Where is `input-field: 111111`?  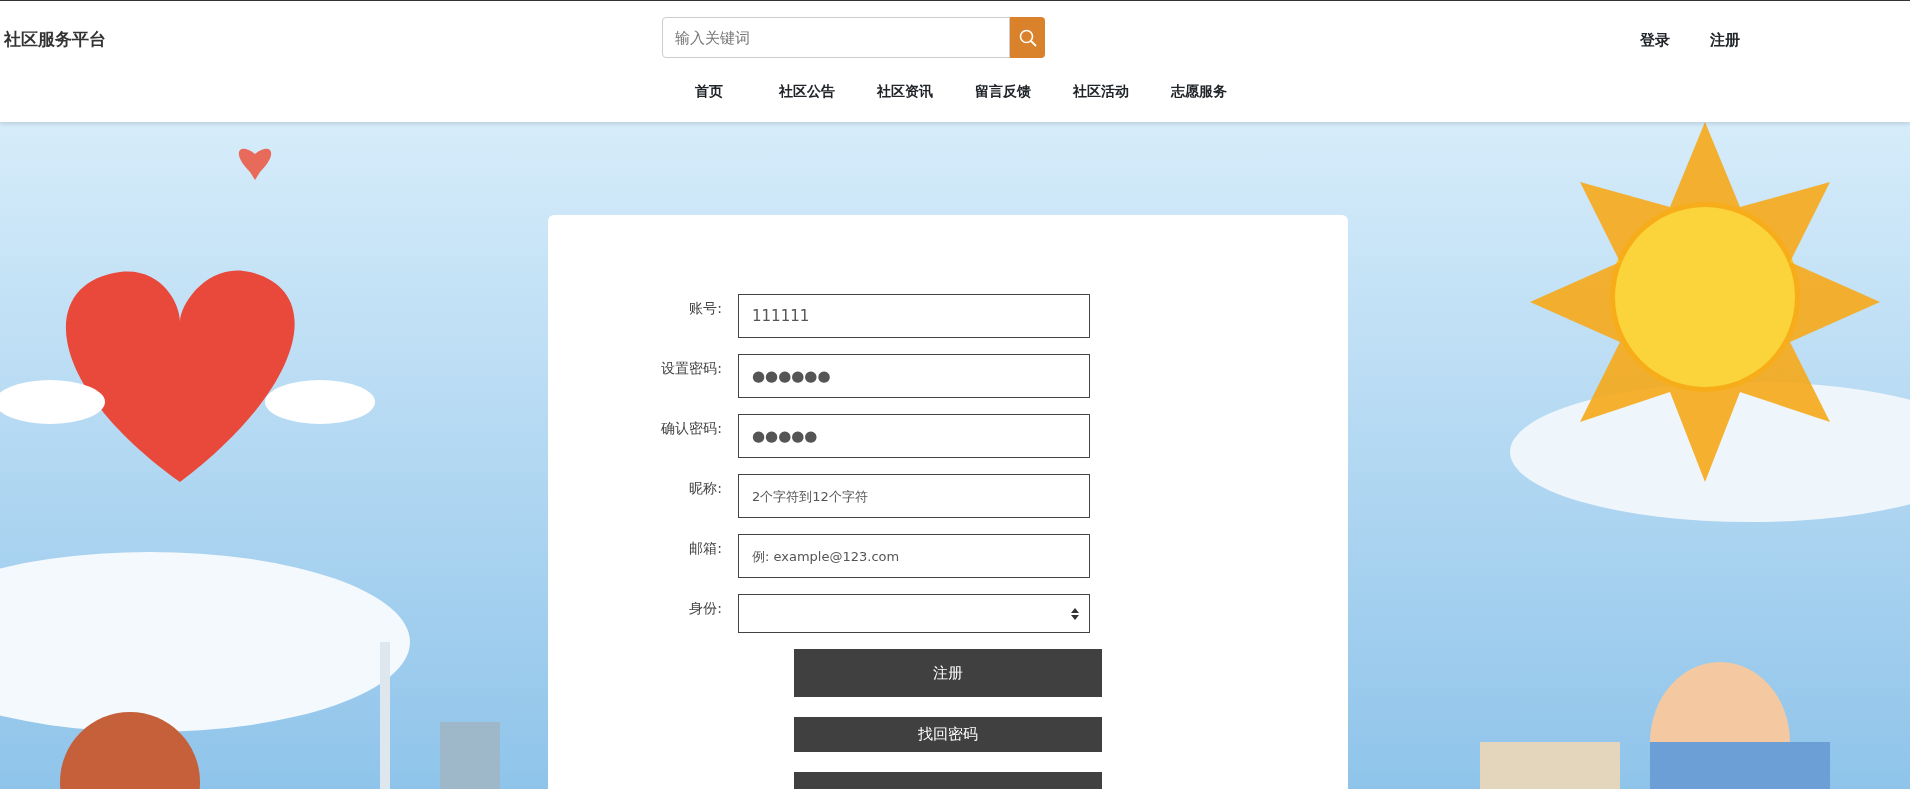
input-field: 111111 is located at coordinates (914, 316).